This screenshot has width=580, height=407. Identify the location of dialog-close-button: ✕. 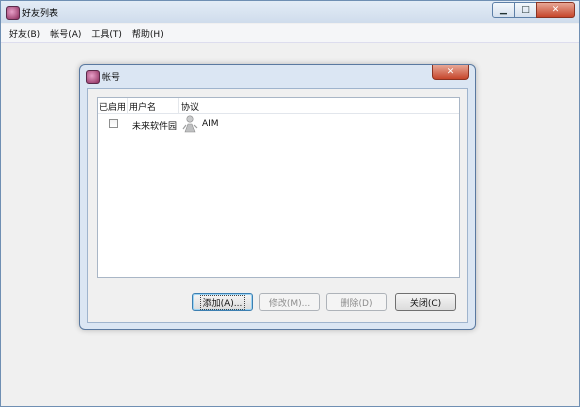
(450, 72).